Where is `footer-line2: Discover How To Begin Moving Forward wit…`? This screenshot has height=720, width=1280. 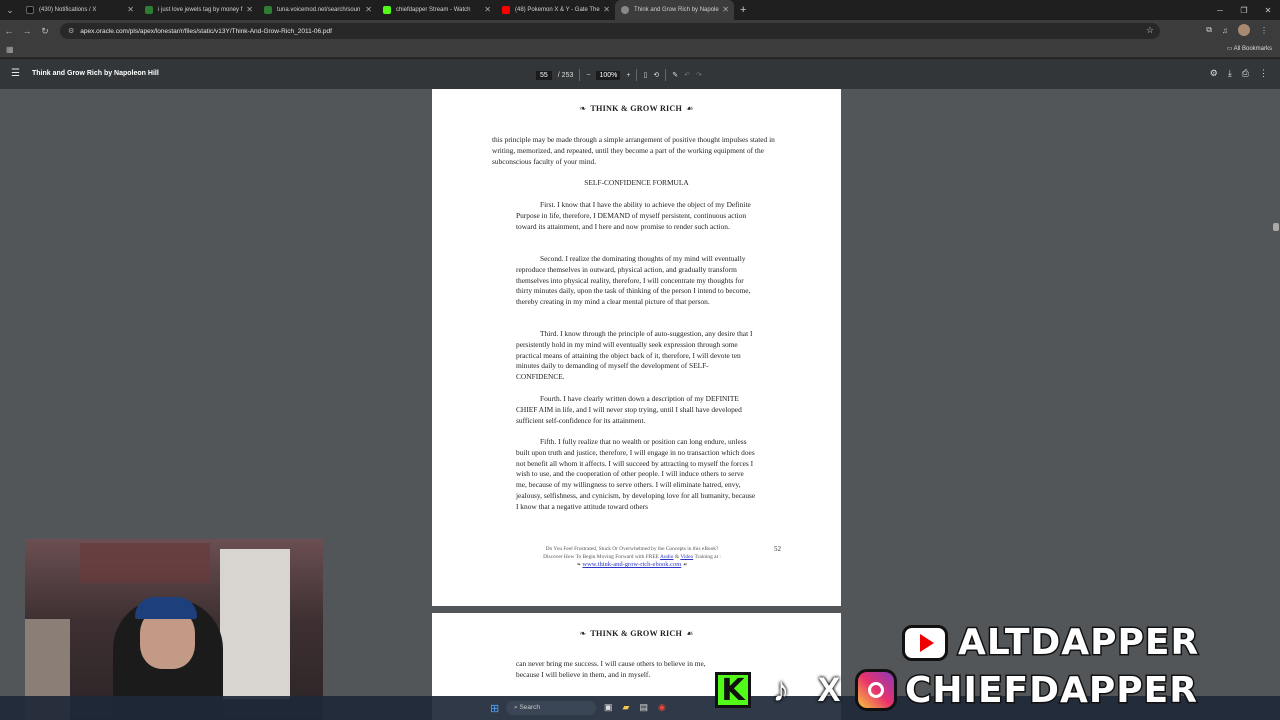 footer-line2: Discover How To Begin Moving Forward wit… is located at coordinates (632, 557).